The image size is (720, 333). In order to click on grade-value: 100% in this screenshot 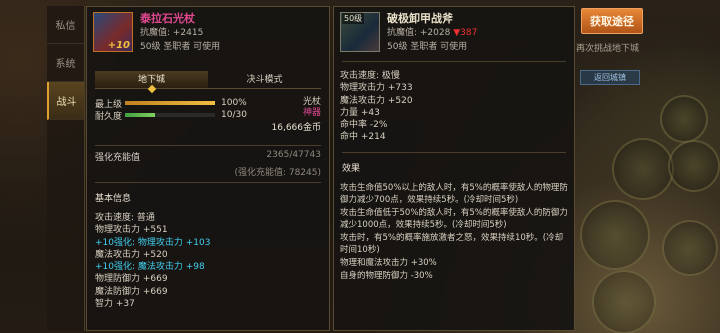, I will do `click(234, 103)`.